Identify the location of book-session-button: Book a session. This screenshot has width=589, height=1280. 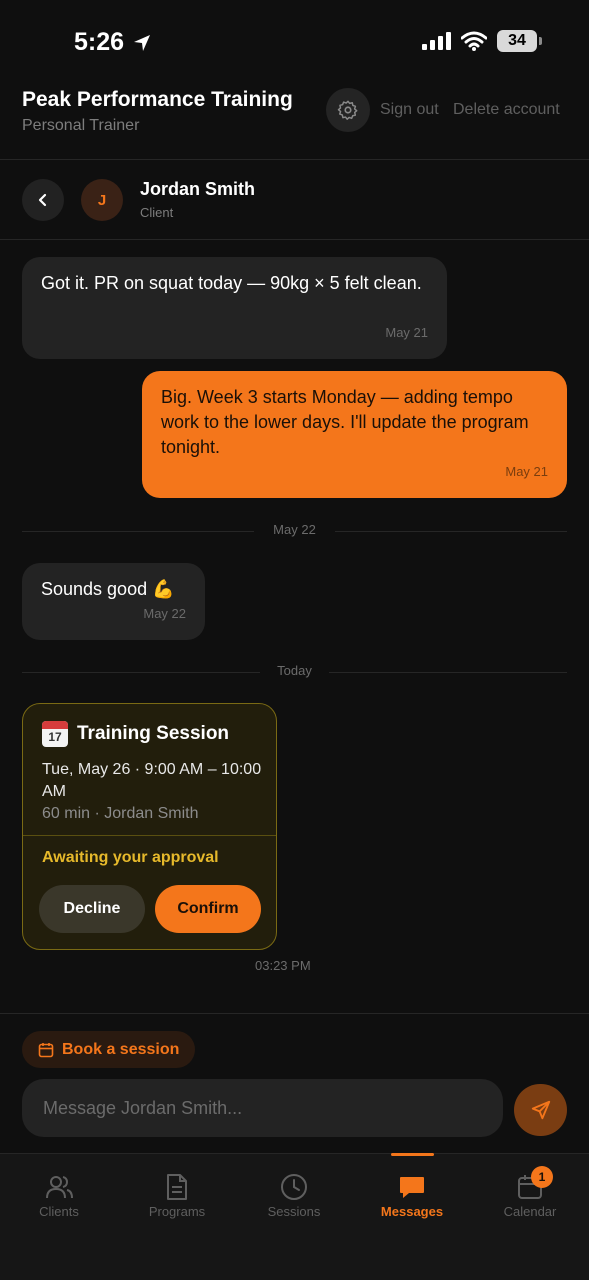
(109, 1049).